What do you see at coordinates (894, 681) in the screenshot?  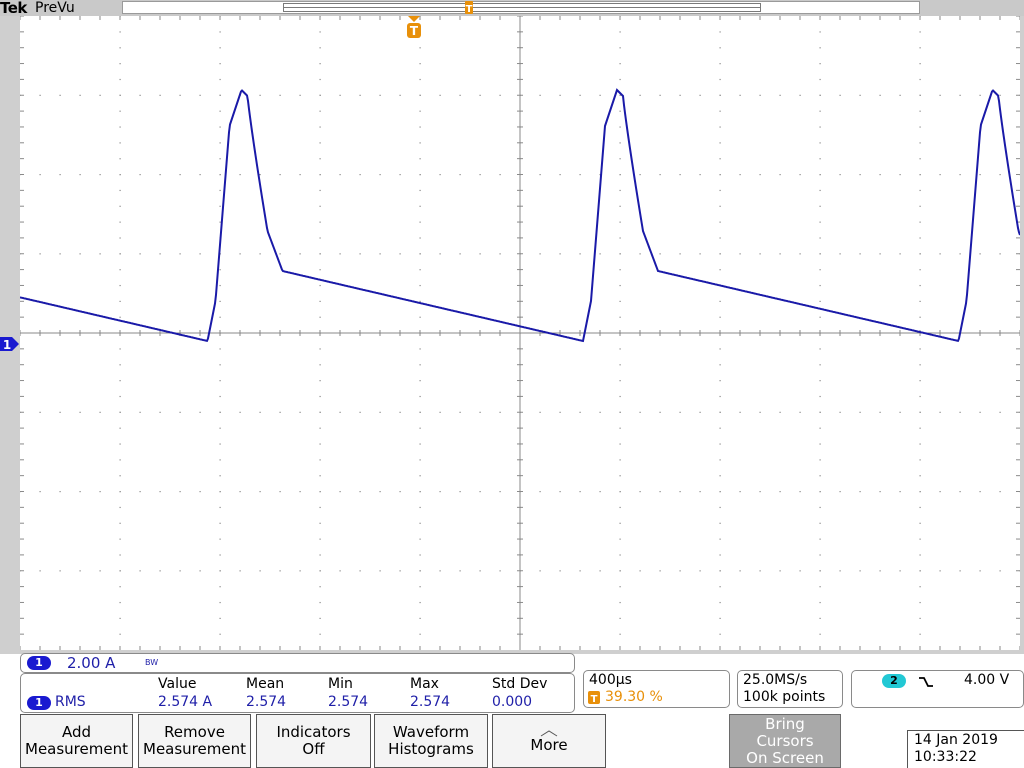 I see `trigger-source-badge: 2` at bounding box center [894, 681].